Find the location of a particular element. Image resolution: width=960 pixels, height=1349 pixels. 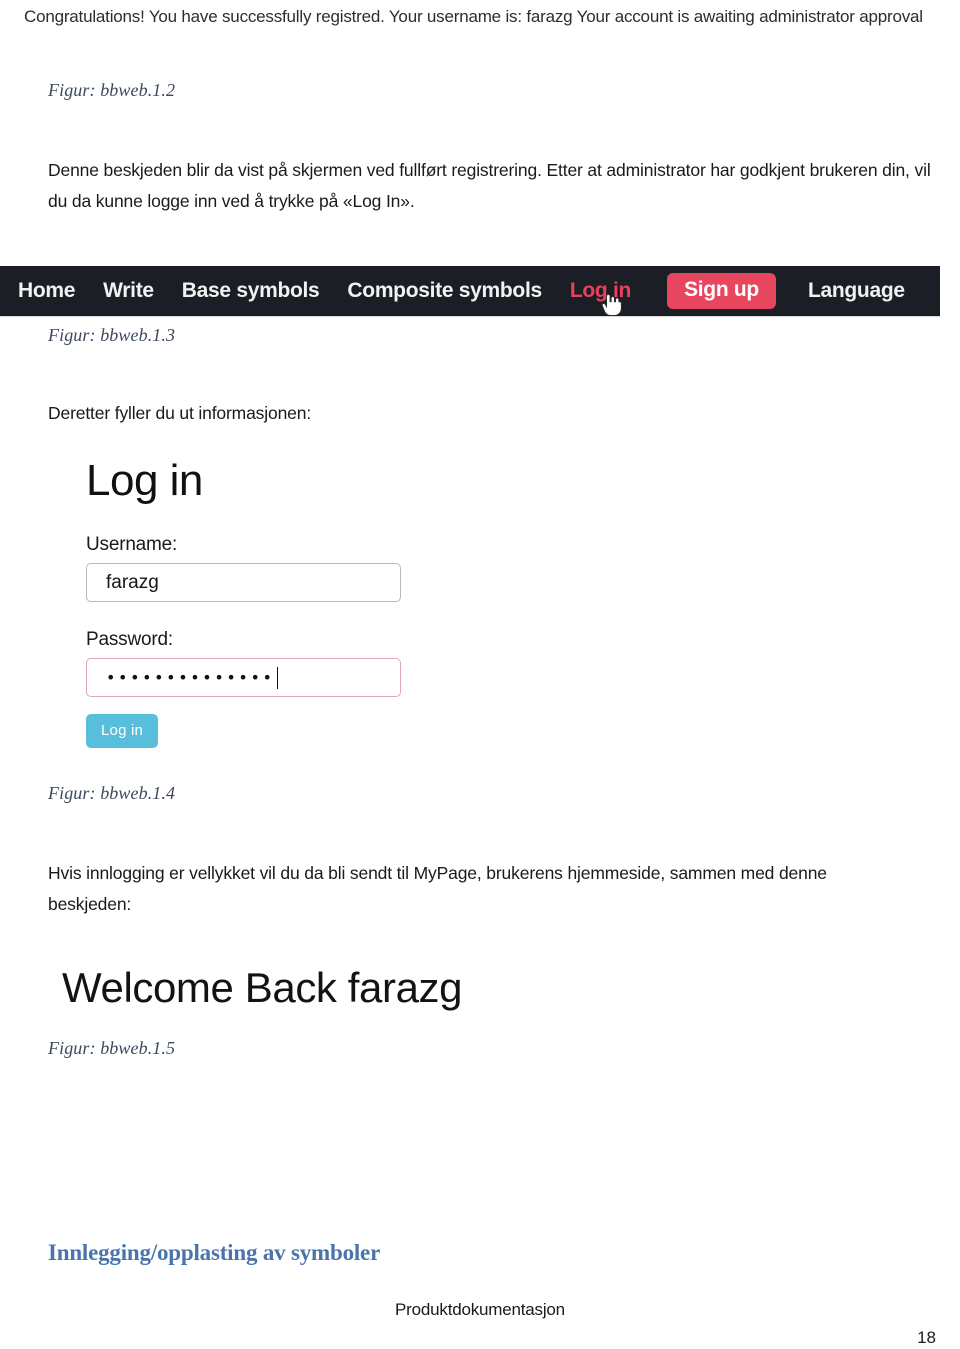

nav-item-composite-symbols: Composite symbols is located at coordinates (444, 291).